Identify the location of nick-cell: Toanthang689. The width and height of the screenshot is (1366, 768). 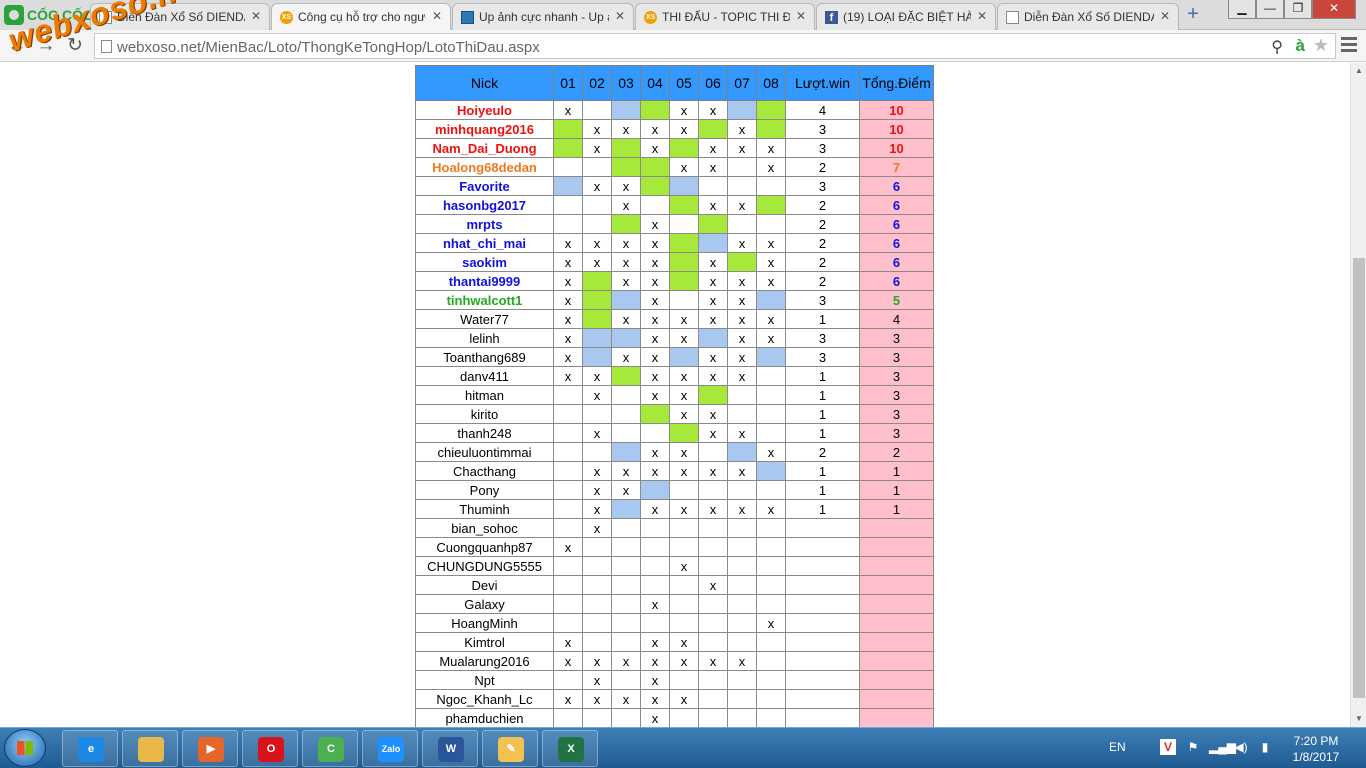
(484, 357).